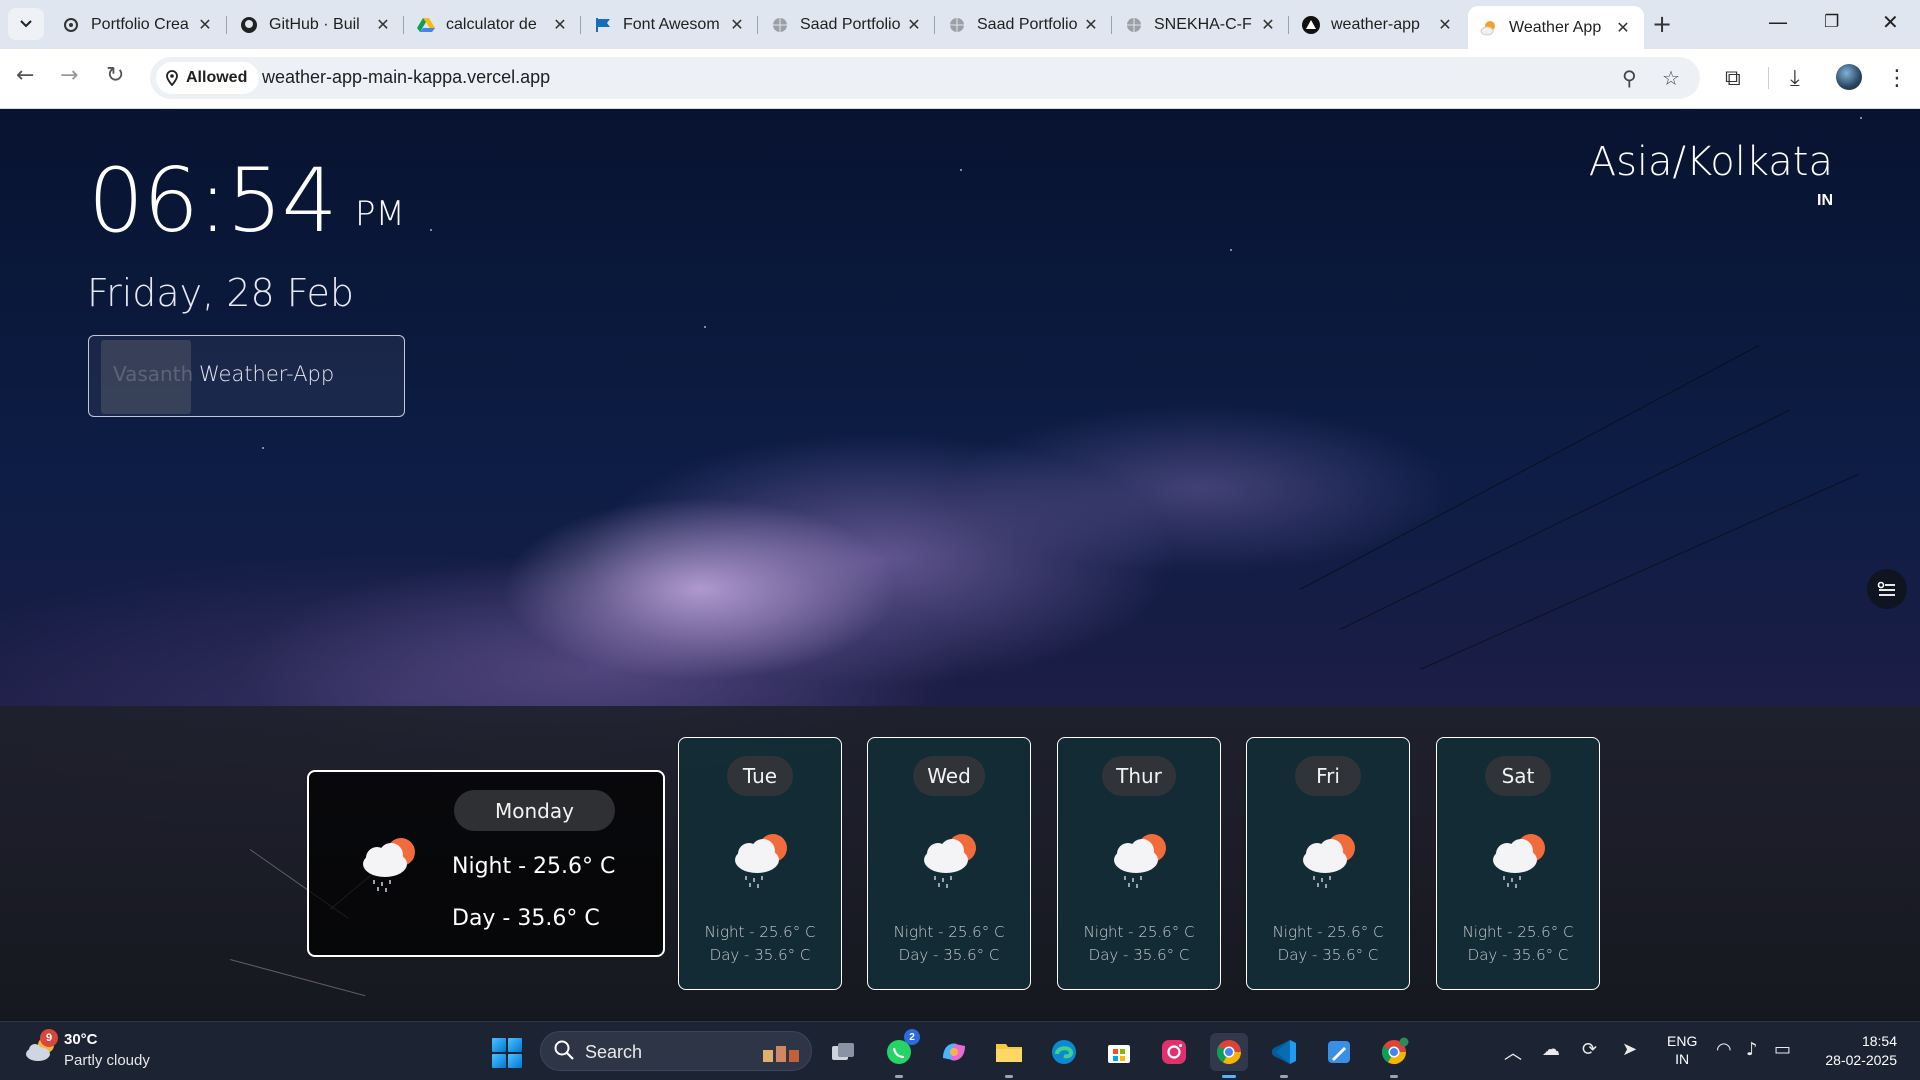 This screenshot has height=1080, width=1920. What do you see at coordinates (138, 24) in the screenshot?
I see `tab-portfolio: Portfolio Crea ✕` at bounding box center [138, 24].